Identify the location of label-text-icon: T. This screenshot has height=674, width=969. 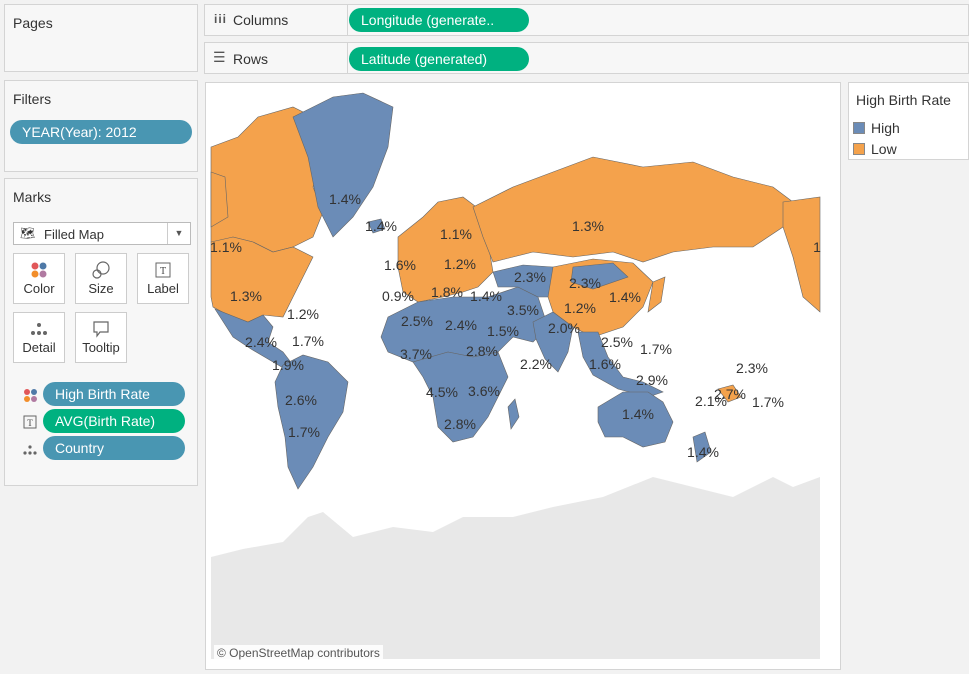
(30, 424).